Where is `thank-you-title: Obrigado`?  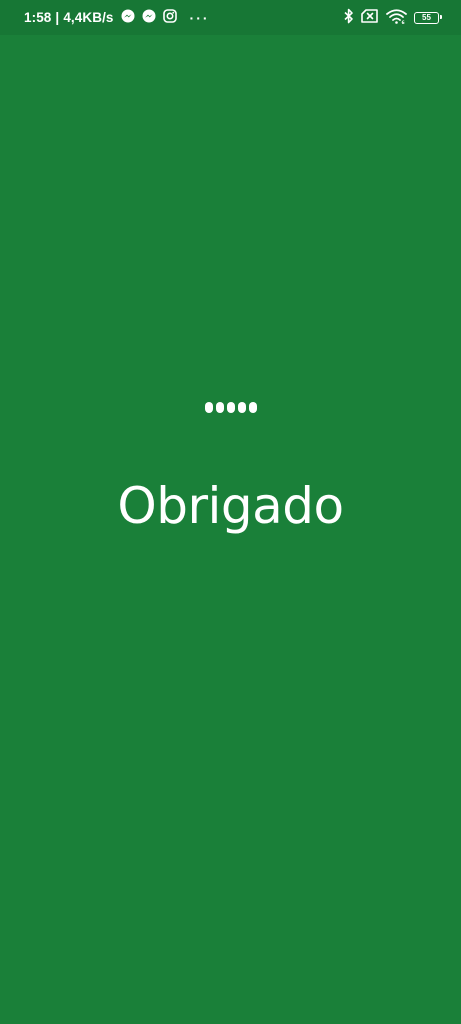
thank-you-title: Obrigado is located at coordinates (230, 506).